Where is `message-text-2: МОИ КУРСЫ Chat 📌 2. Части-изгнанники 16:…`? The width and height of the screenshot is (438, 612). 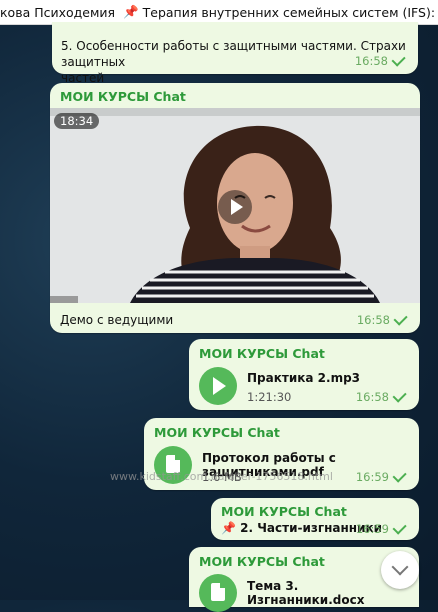
message-text-2: МОИ КУРСЫ Chat 📌 2. Части-изгнанники 16:… is located at coordinates (315, 519).